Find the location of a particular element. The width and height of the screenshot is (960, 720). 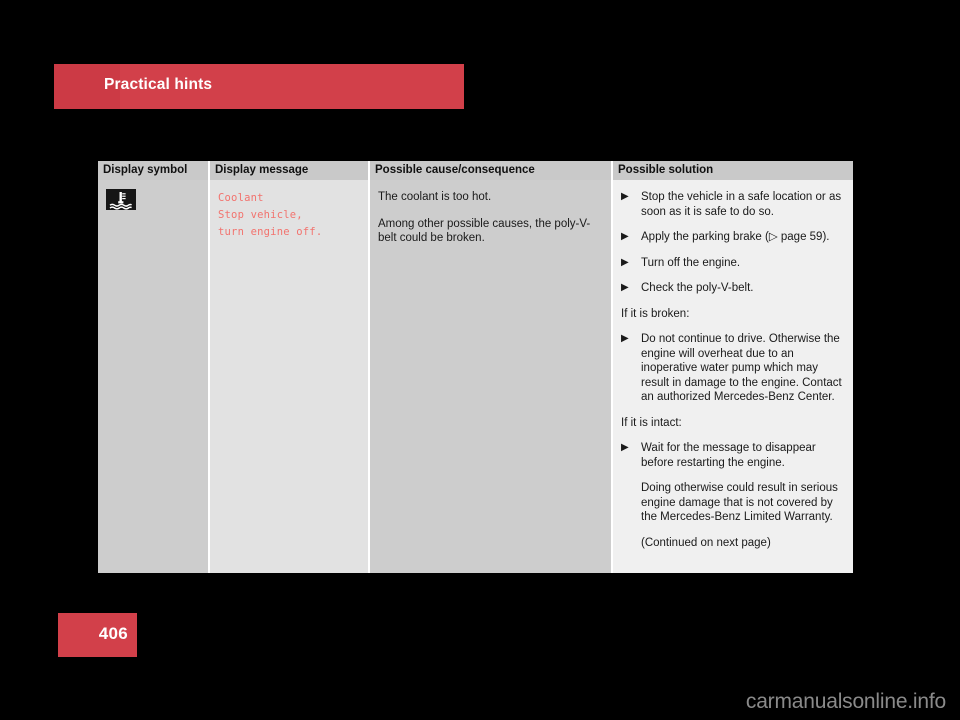

display-message-line: turn engine off. is located at coordinates (270, 232).